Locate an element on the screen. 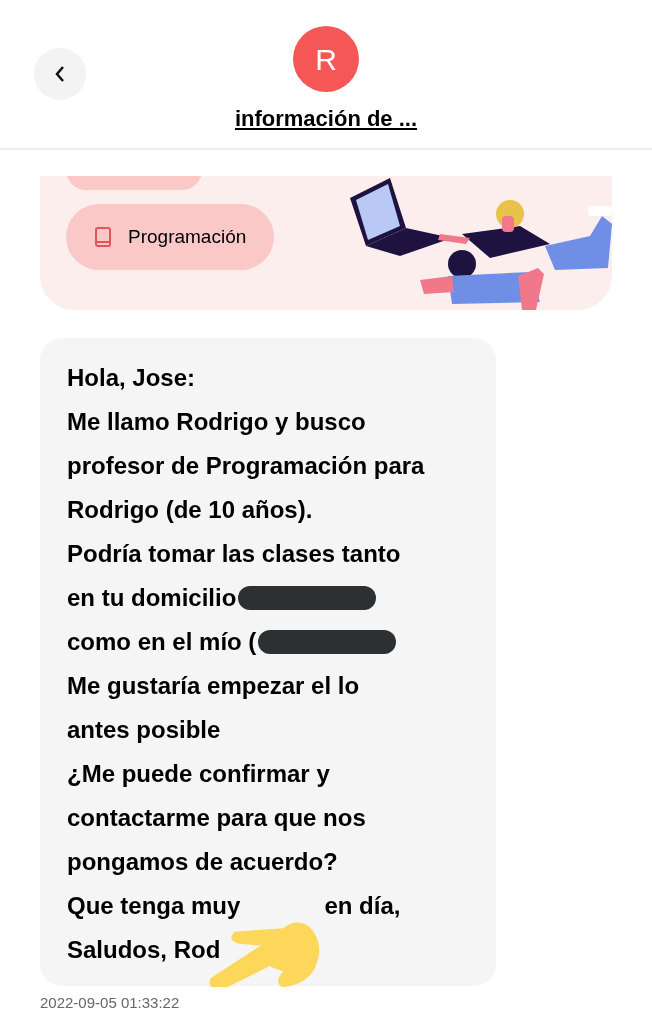 The width and height of the screenshot is (652, 1024). message-text: Hola, Jose: is located at coordinates (131, 378).